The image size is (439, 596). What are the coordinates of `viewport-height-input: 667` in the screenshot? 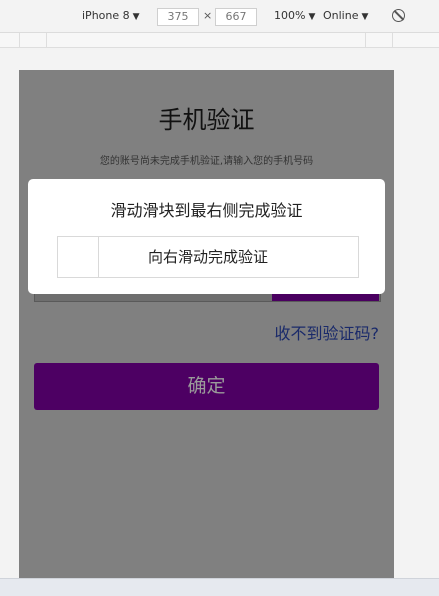 It's located at (236, 17).